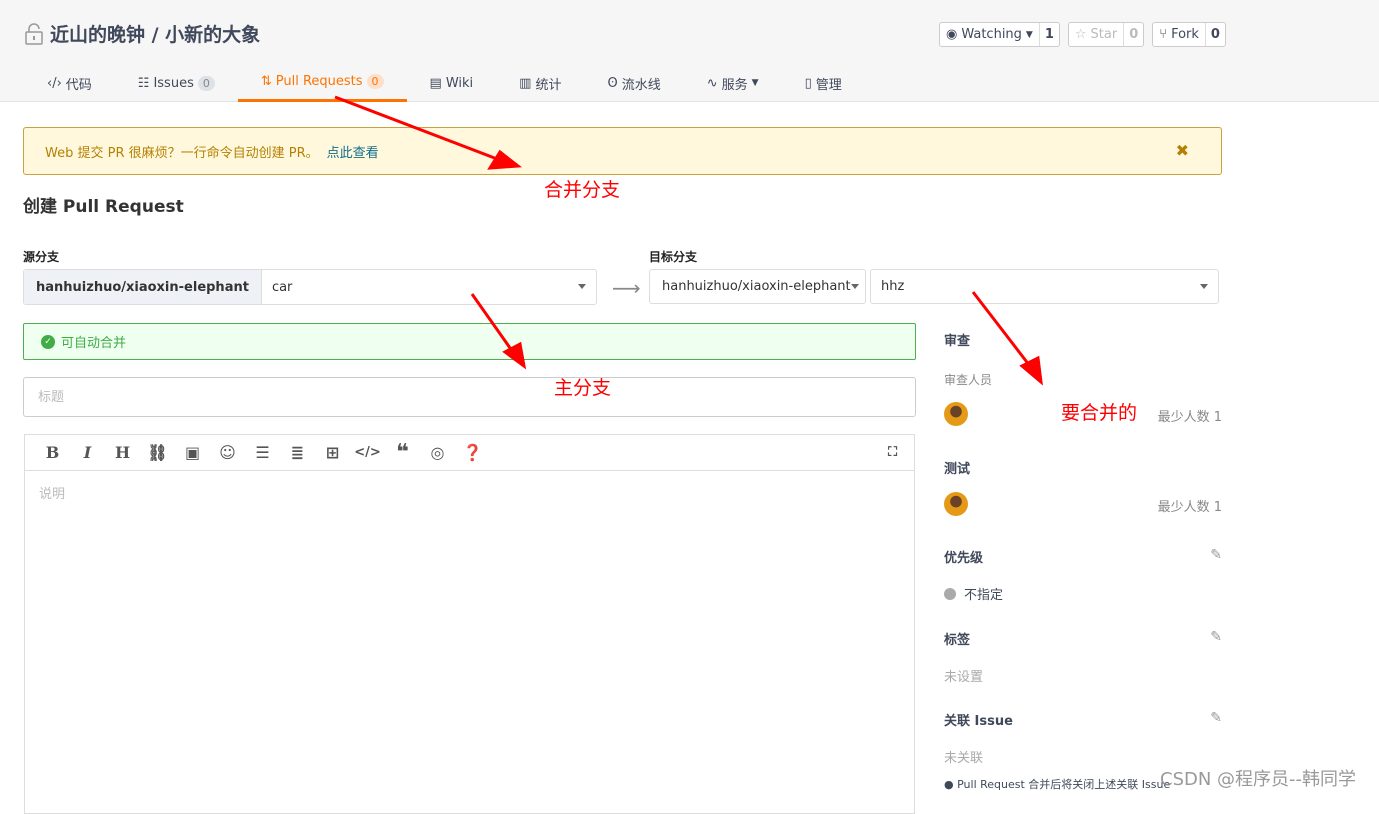 The image size is (1379, 814). I want to click on watermark: CSDN @程序员--韩同学, so click(1258, 779).